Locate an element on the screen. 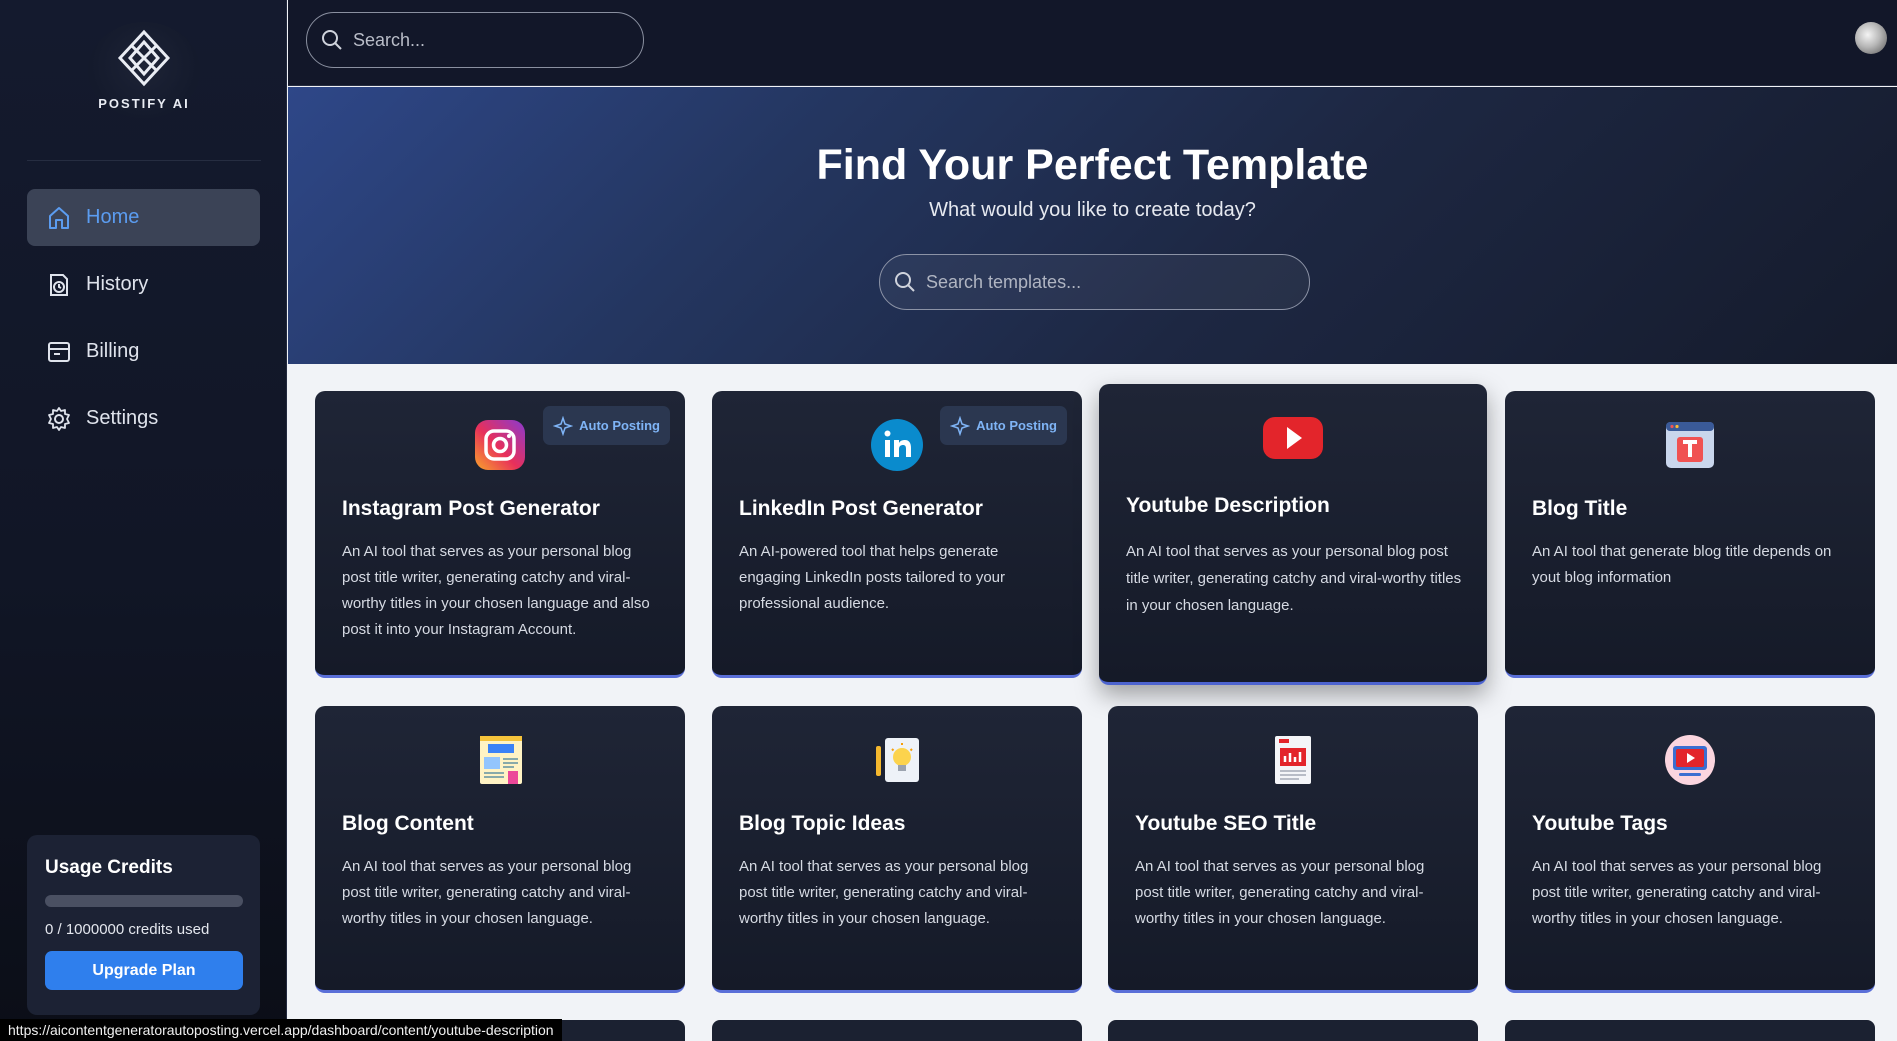  page-title: Find Your Perfect Template is located at coordinates (1092, 165).